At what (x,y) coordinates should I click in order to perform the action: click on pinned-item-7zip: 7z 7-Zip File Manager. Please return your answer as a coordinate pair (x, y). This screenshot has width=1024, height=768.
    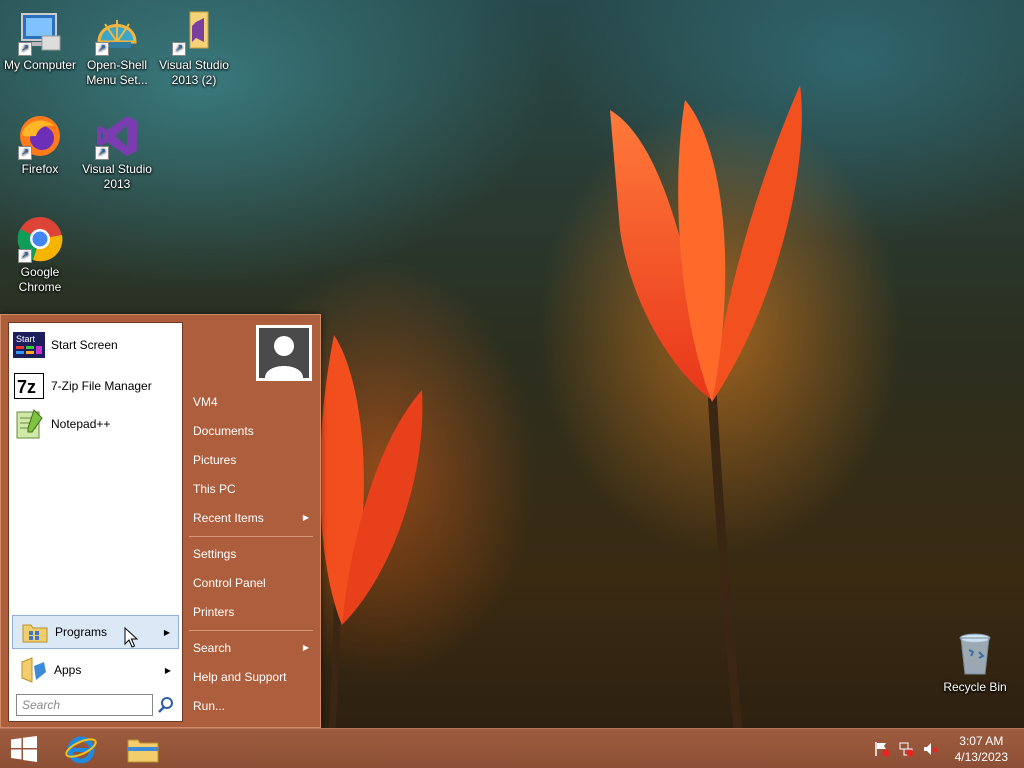
    Looking at the image, I should click on (96, 386).